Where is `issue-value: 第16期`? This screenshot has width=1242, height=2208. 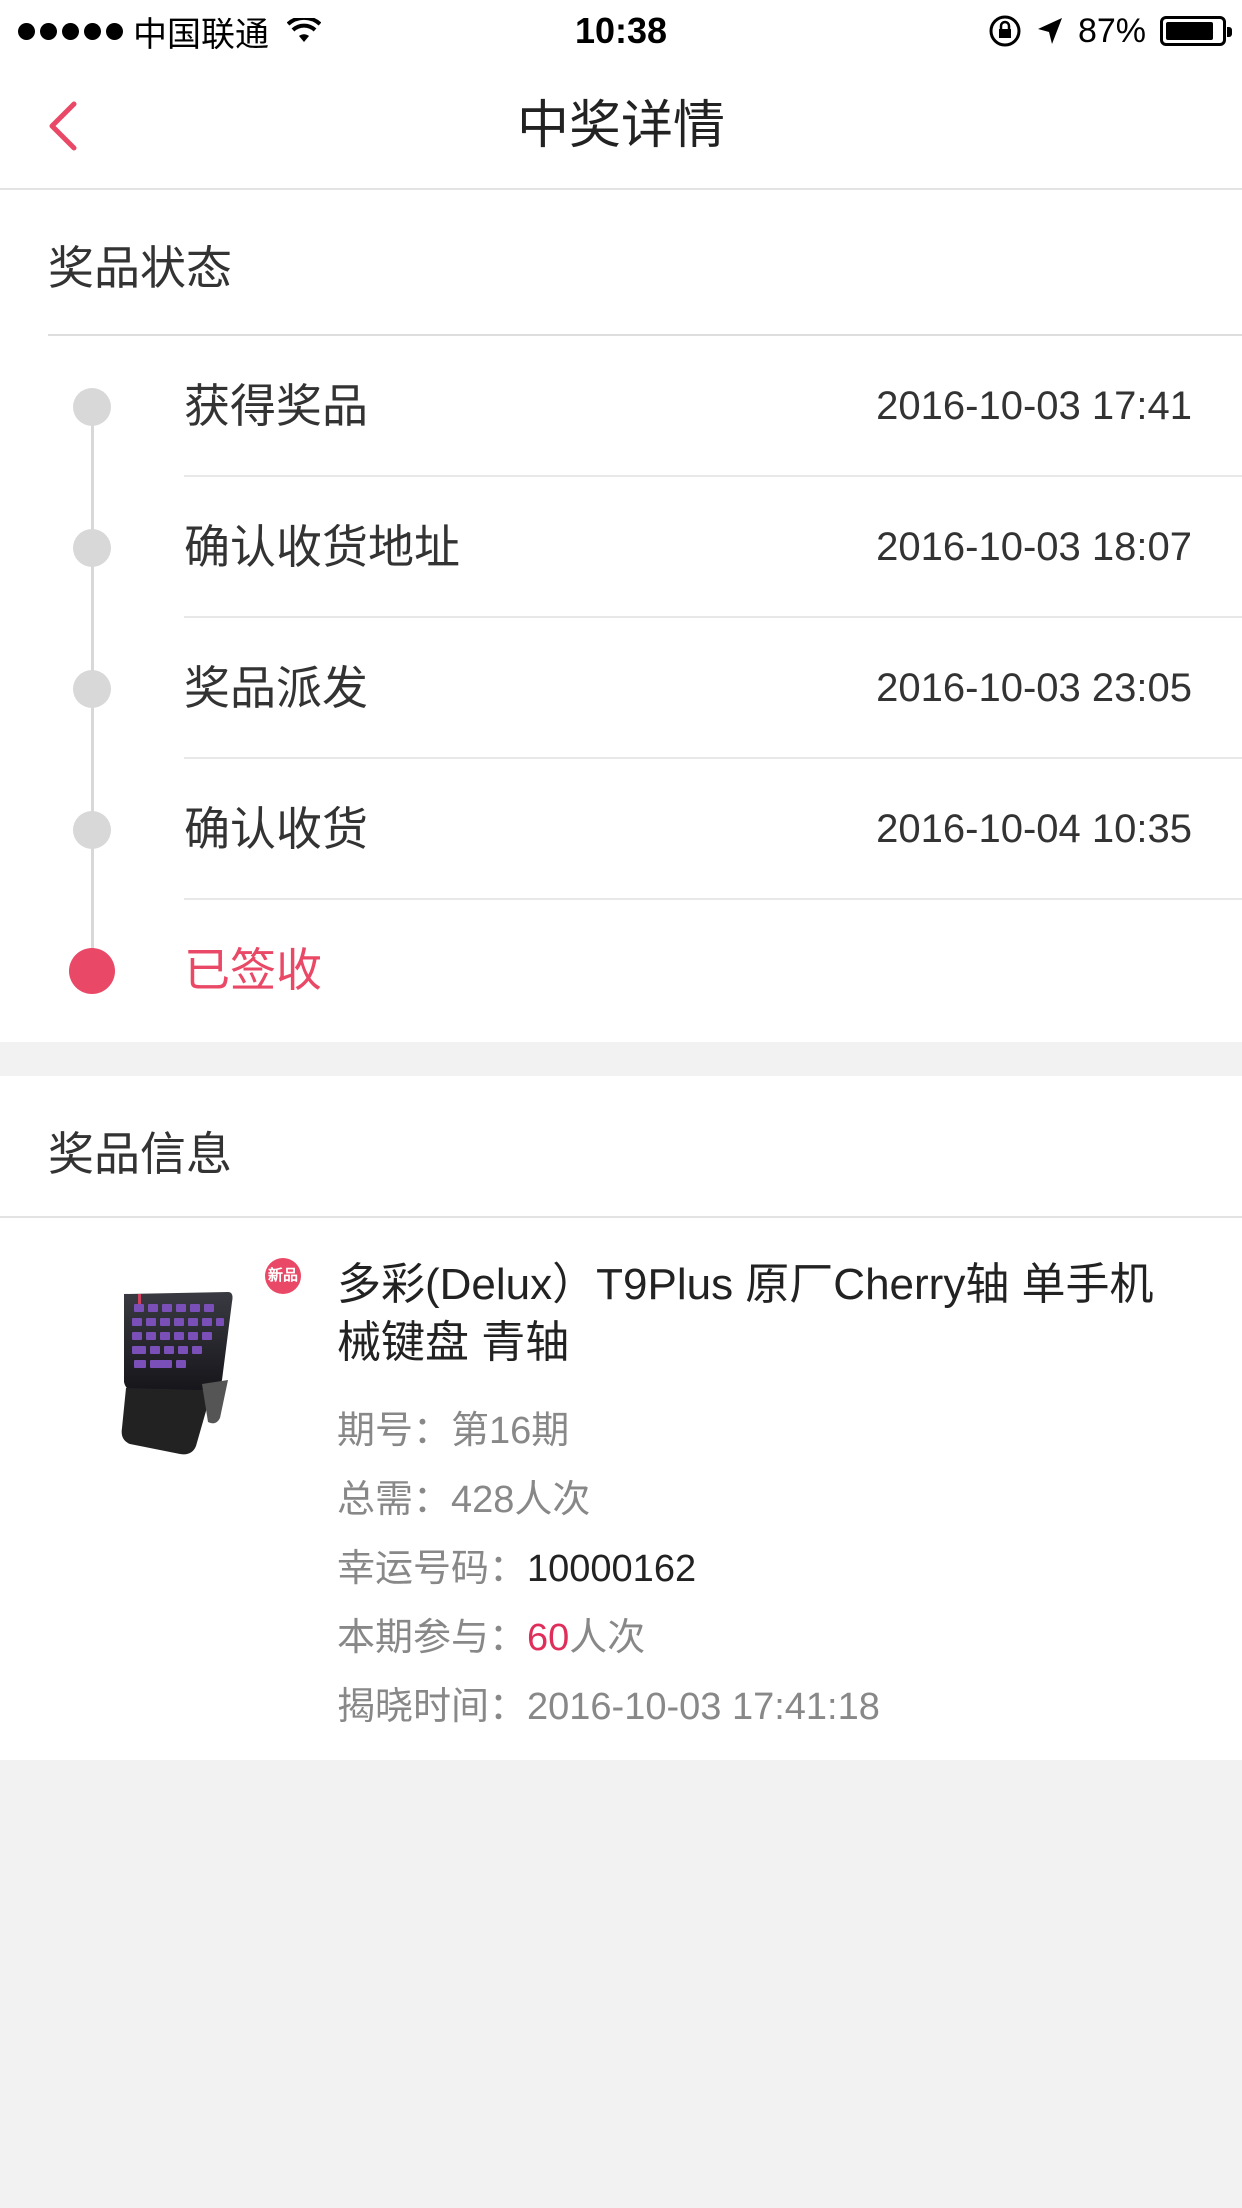 issue-value: 第16期 is located at coordinates (510, 1431).